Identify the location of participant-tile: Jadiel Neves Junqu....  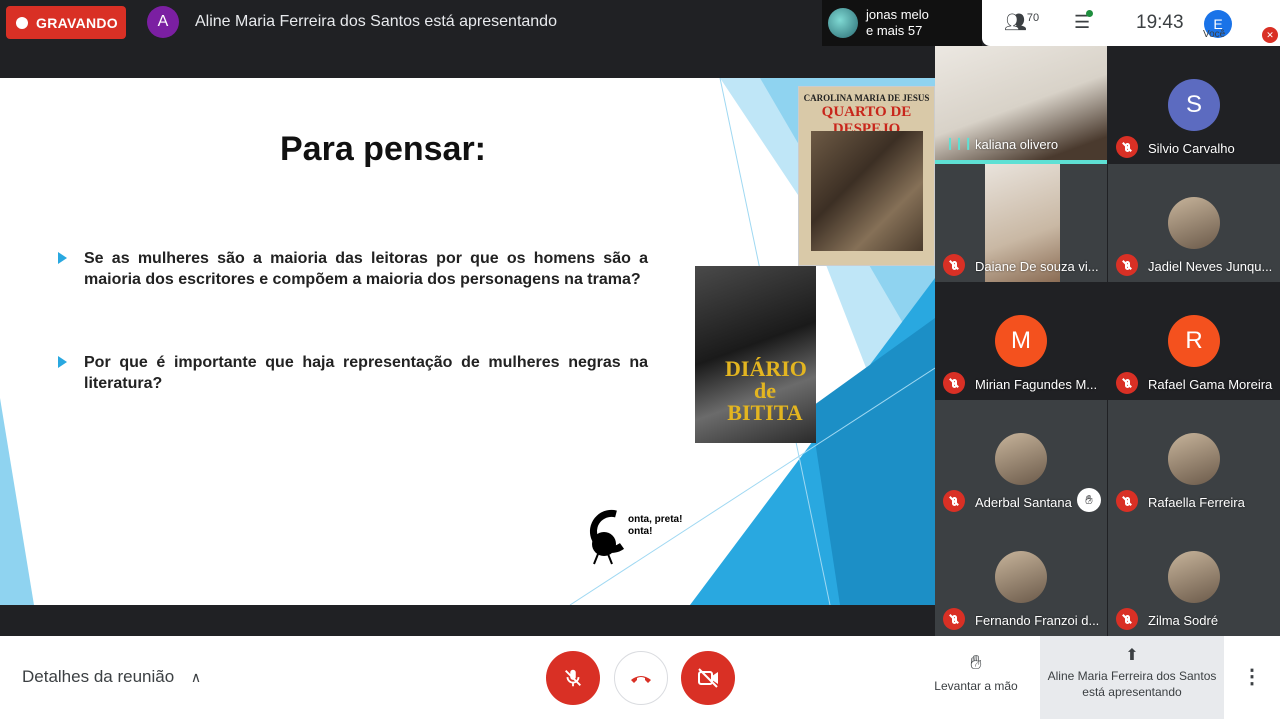
(1194, 223).